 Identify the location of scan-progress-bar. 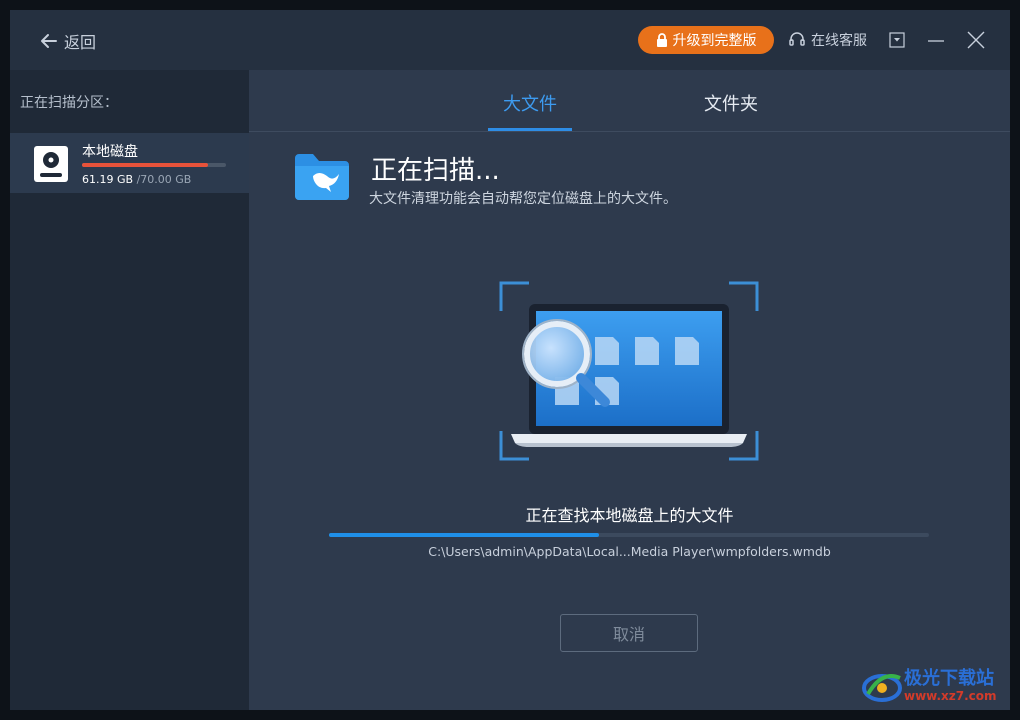
(629, 535).